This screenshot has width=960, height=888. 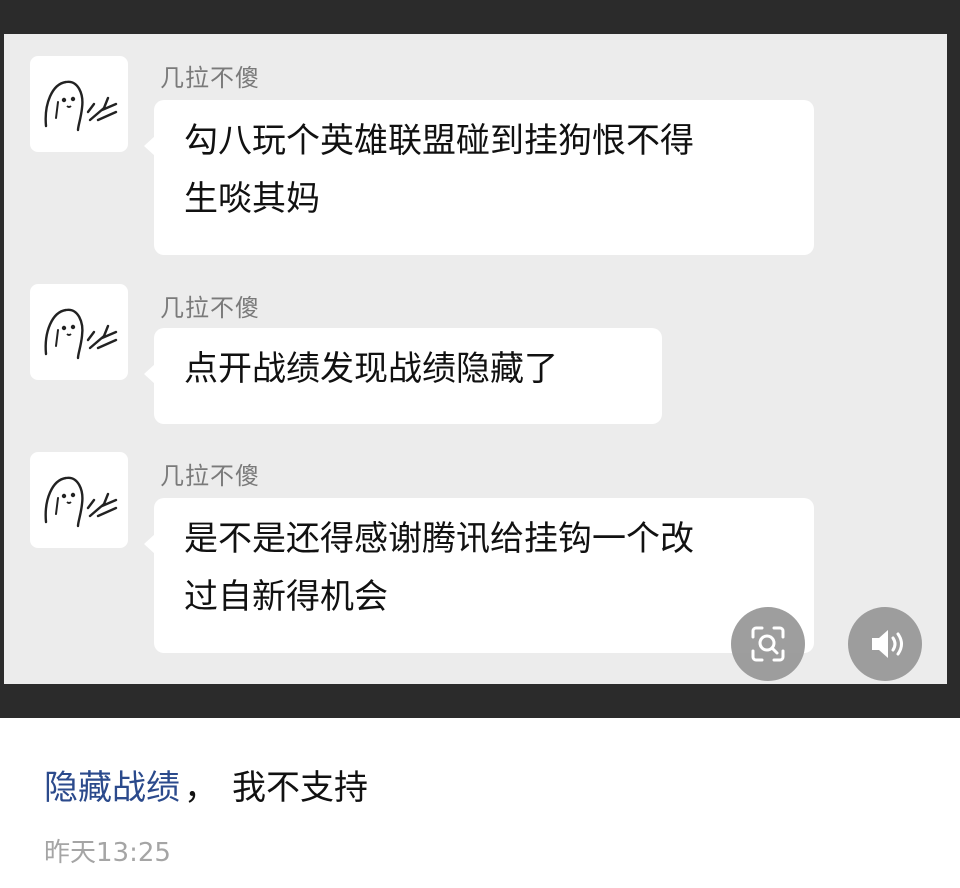 What do you see at coordinates (112, 788) in the screenshot?
I see `topic-link: 隐藏战绩` at bounding box center [112, 788].